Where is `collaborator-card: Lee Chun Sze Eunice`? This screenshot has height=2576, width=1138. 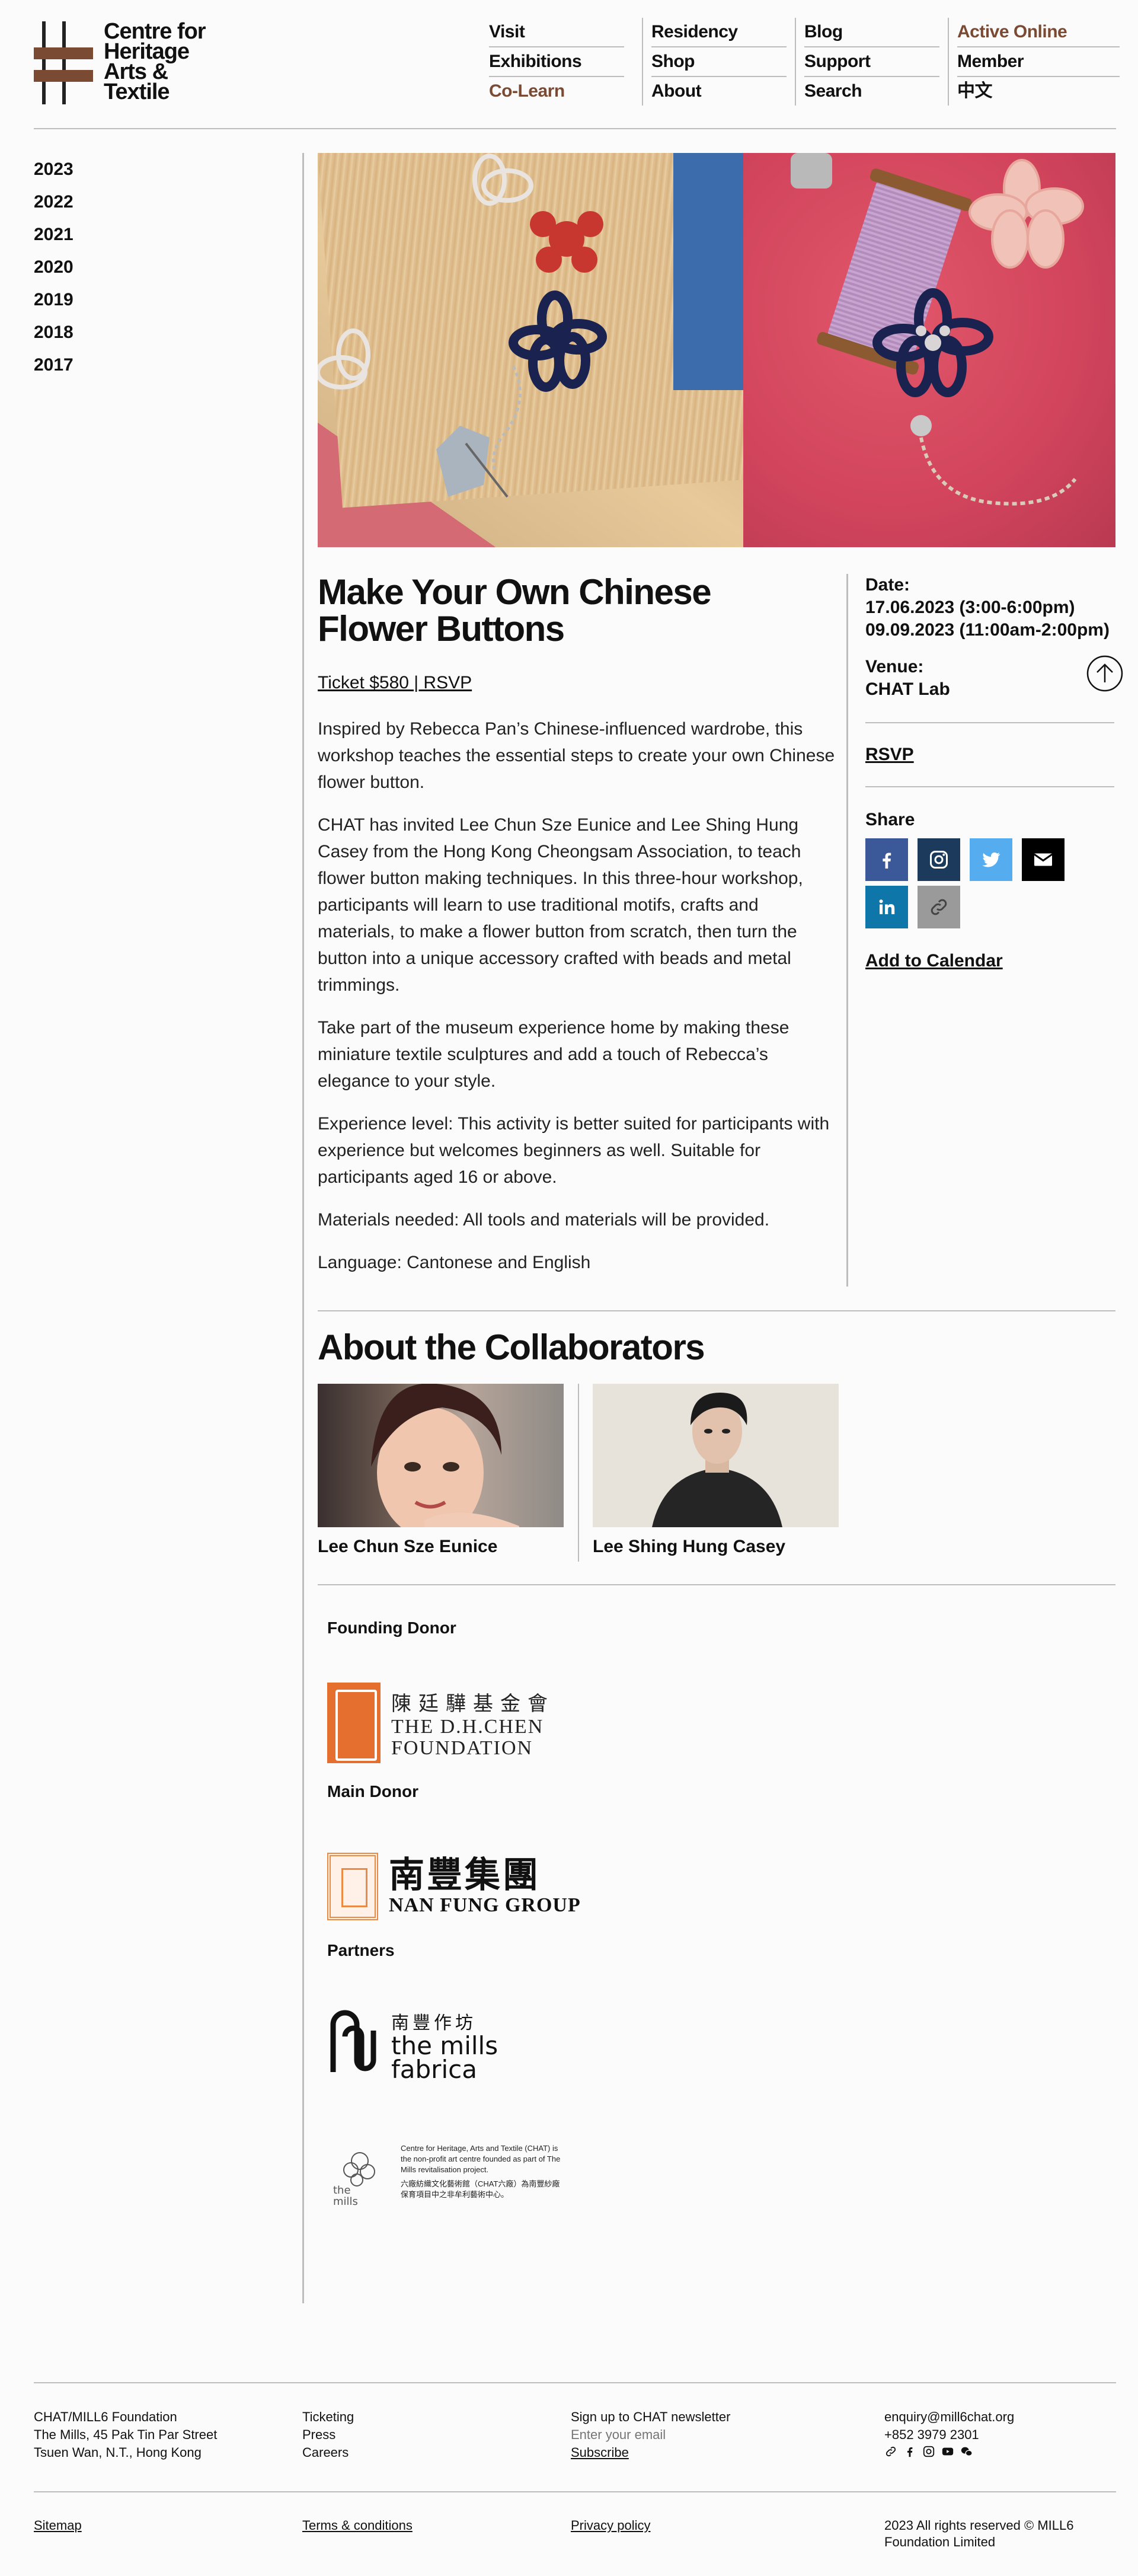
collaborator-card: Lee Chun Sze Eunice is located at coordinates (441, 1470).